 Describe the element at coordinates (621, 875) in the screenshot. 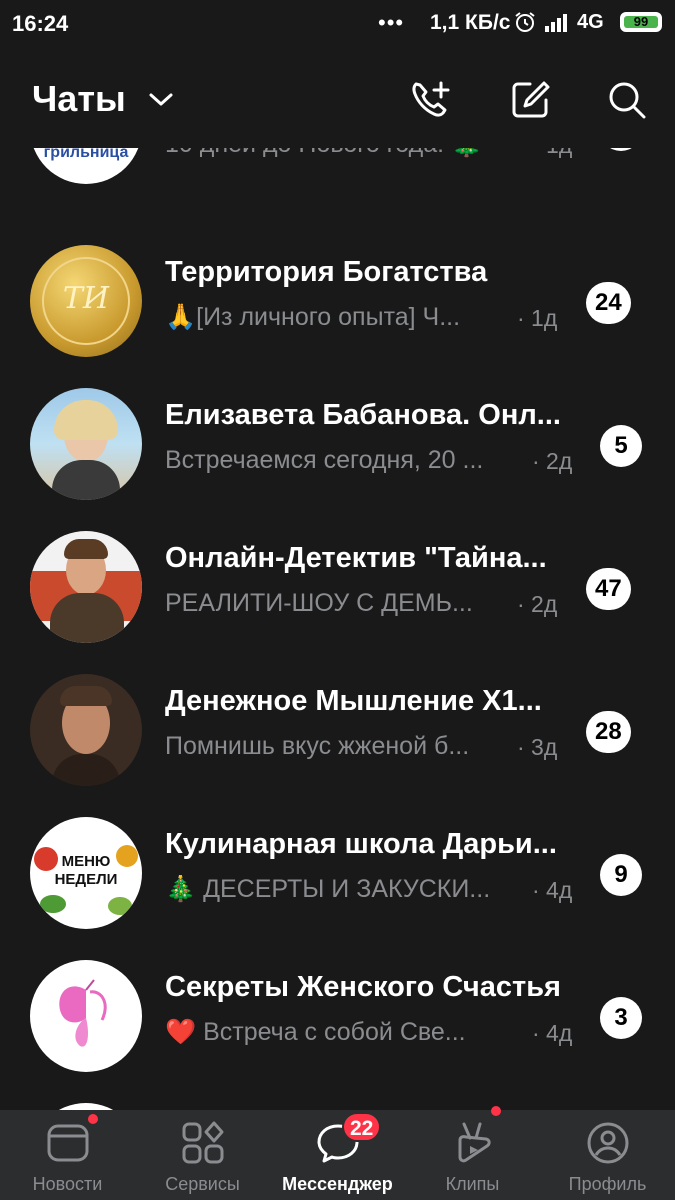

I see `unread-badge: 9` at that location.